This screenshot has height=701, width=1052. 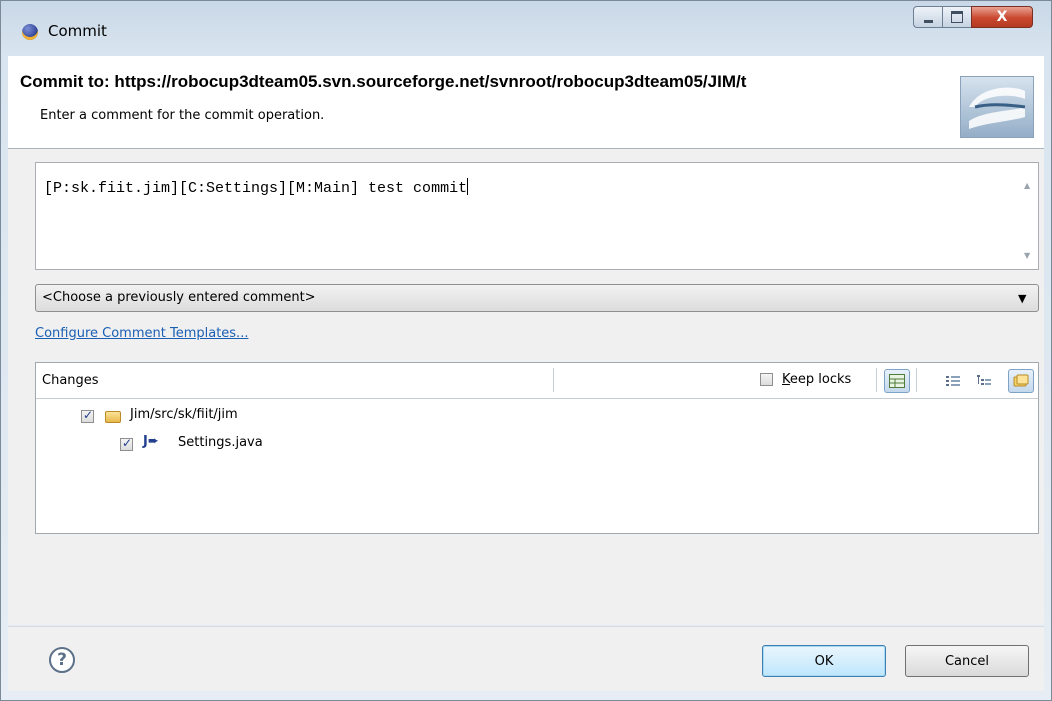 I want to click on folder-checkbox, so click(x=87, y=415).